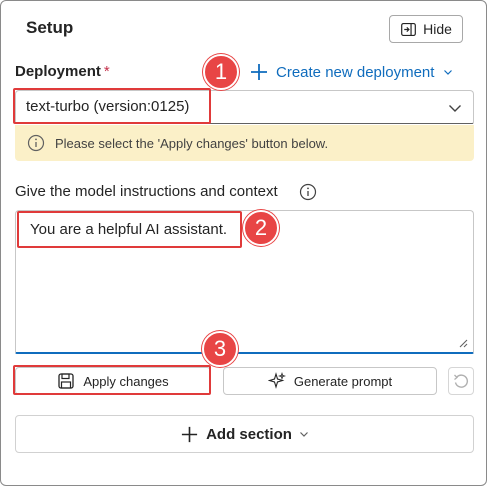 The width and height of the screenshot is (487, 486). Describe the element at coordinates (276, 380) in the screenshot. I see `sparkle-icon` at that location.